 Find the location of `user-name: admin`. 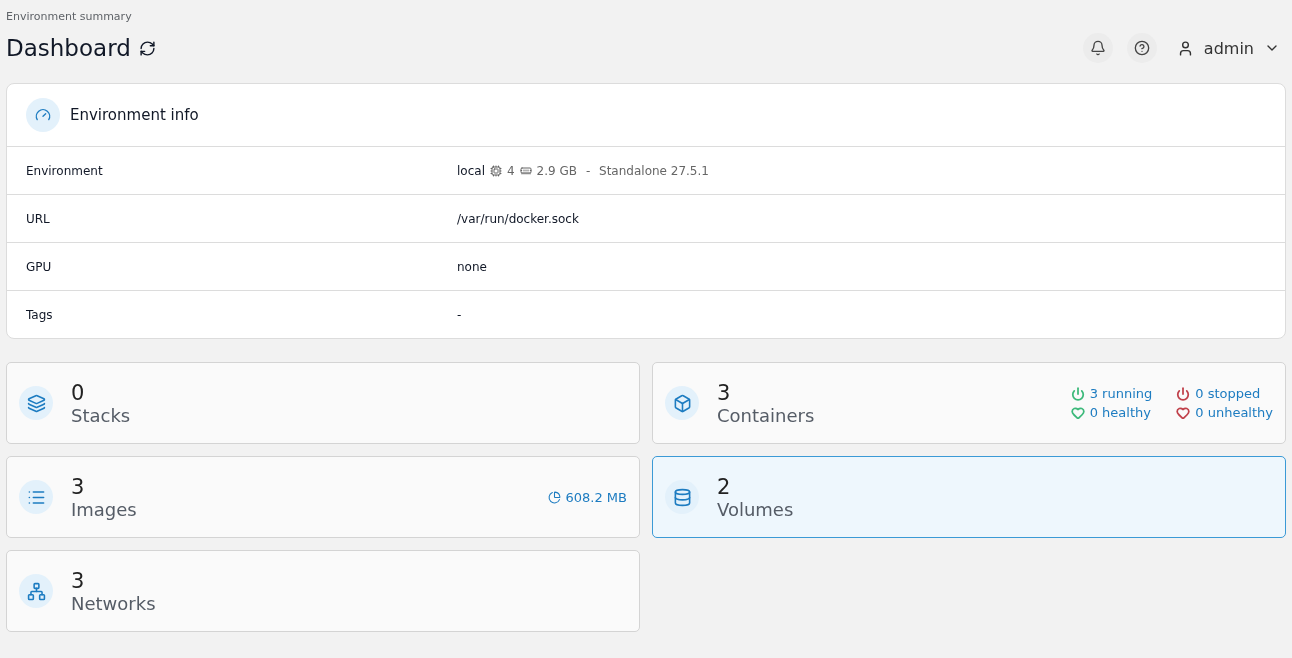

user-name: admin is located at coordinates (1228, 48).